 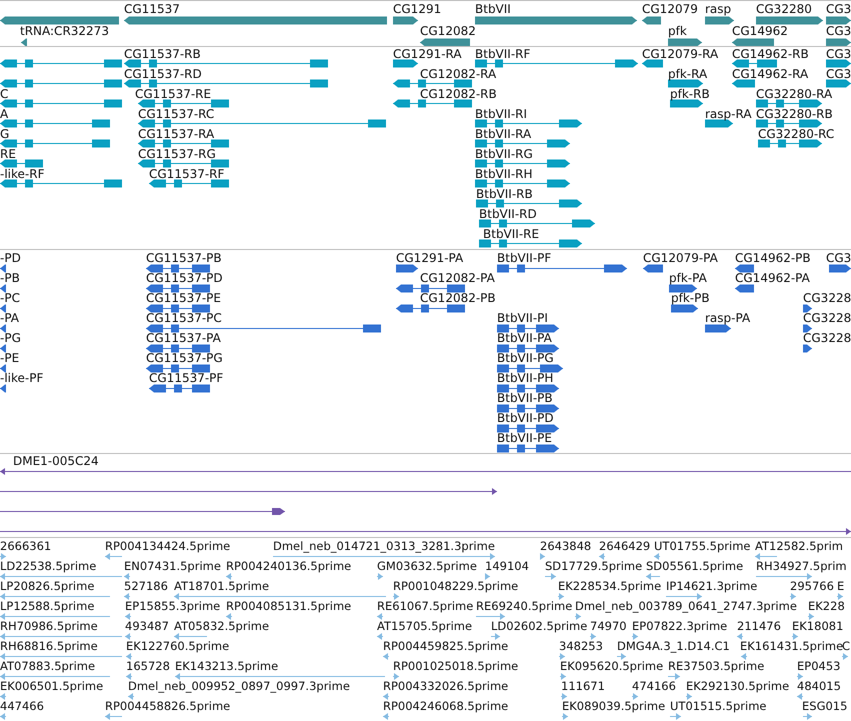 What do you see at coordinates (784, 9) in the screenshot?
I see `feature-label: CG32280` at bounding box center [784, 9].